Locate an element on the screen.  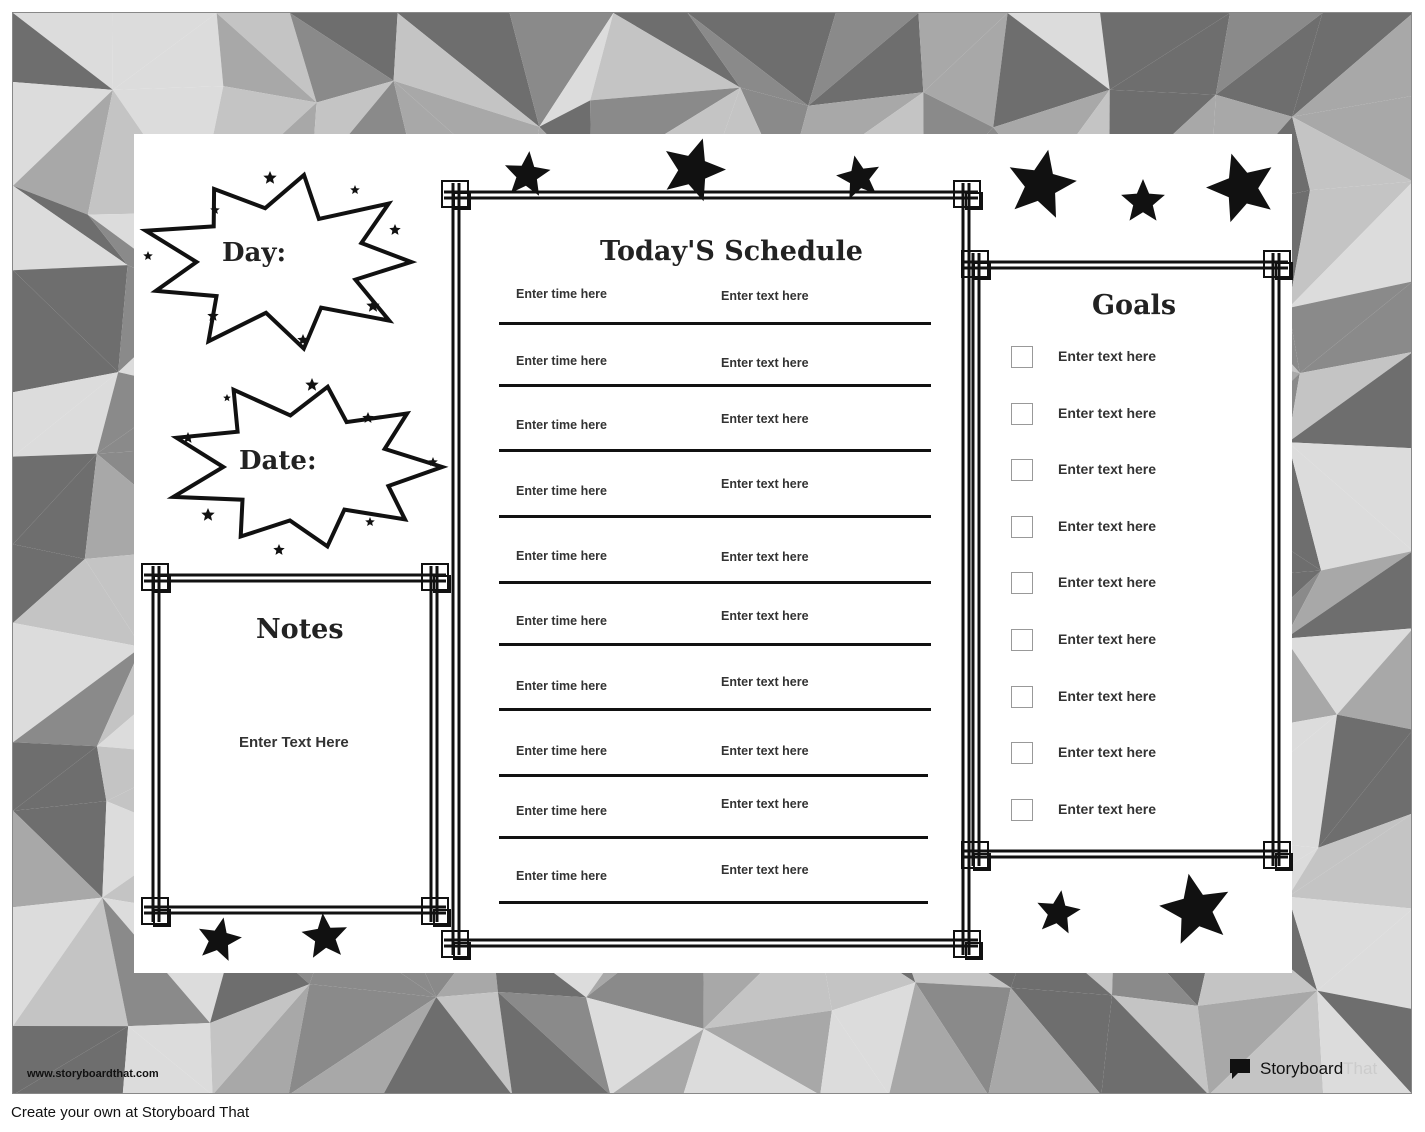
logo-text-dark: Storyboard is located at coordinates (1302, 1068).